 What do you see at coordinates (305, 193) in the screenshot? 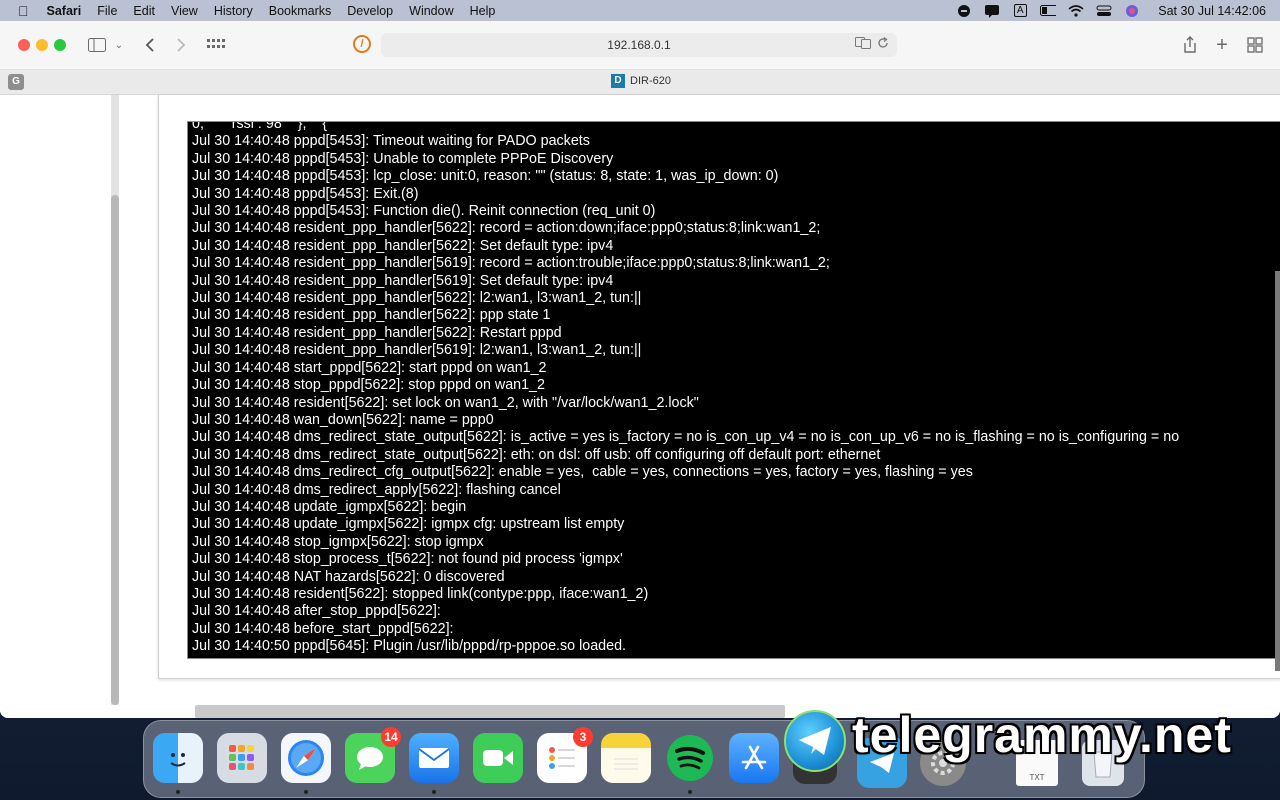
I see `log-line: Jul 30 14:40:48 pppd[5453]: Exit.(8)` at bounding box center [305, 193].